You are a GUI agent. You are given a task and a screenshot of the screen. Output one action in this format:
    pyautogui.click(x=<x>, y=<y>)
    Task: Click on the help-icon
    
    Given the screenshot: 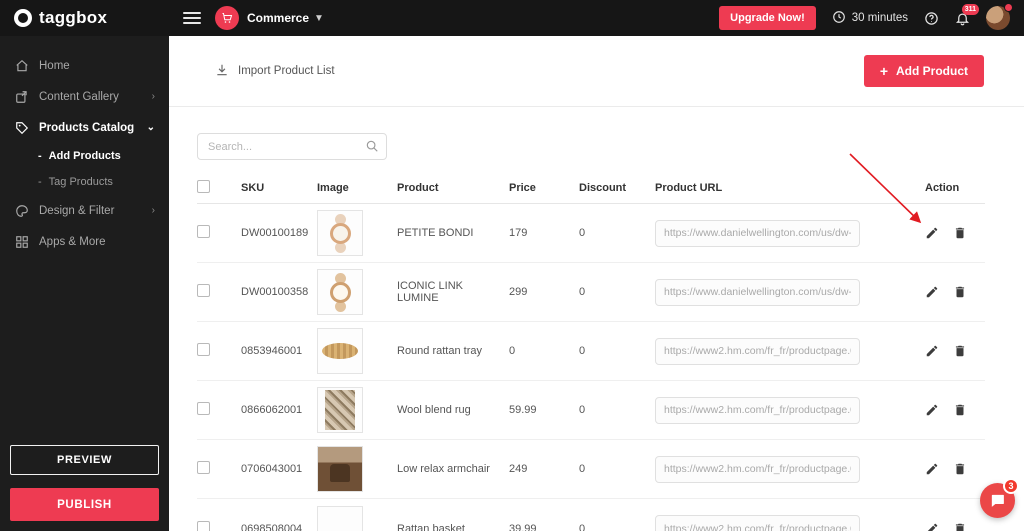 What is the action you would take?
    pyautogui.click(x=931, y=18)
    